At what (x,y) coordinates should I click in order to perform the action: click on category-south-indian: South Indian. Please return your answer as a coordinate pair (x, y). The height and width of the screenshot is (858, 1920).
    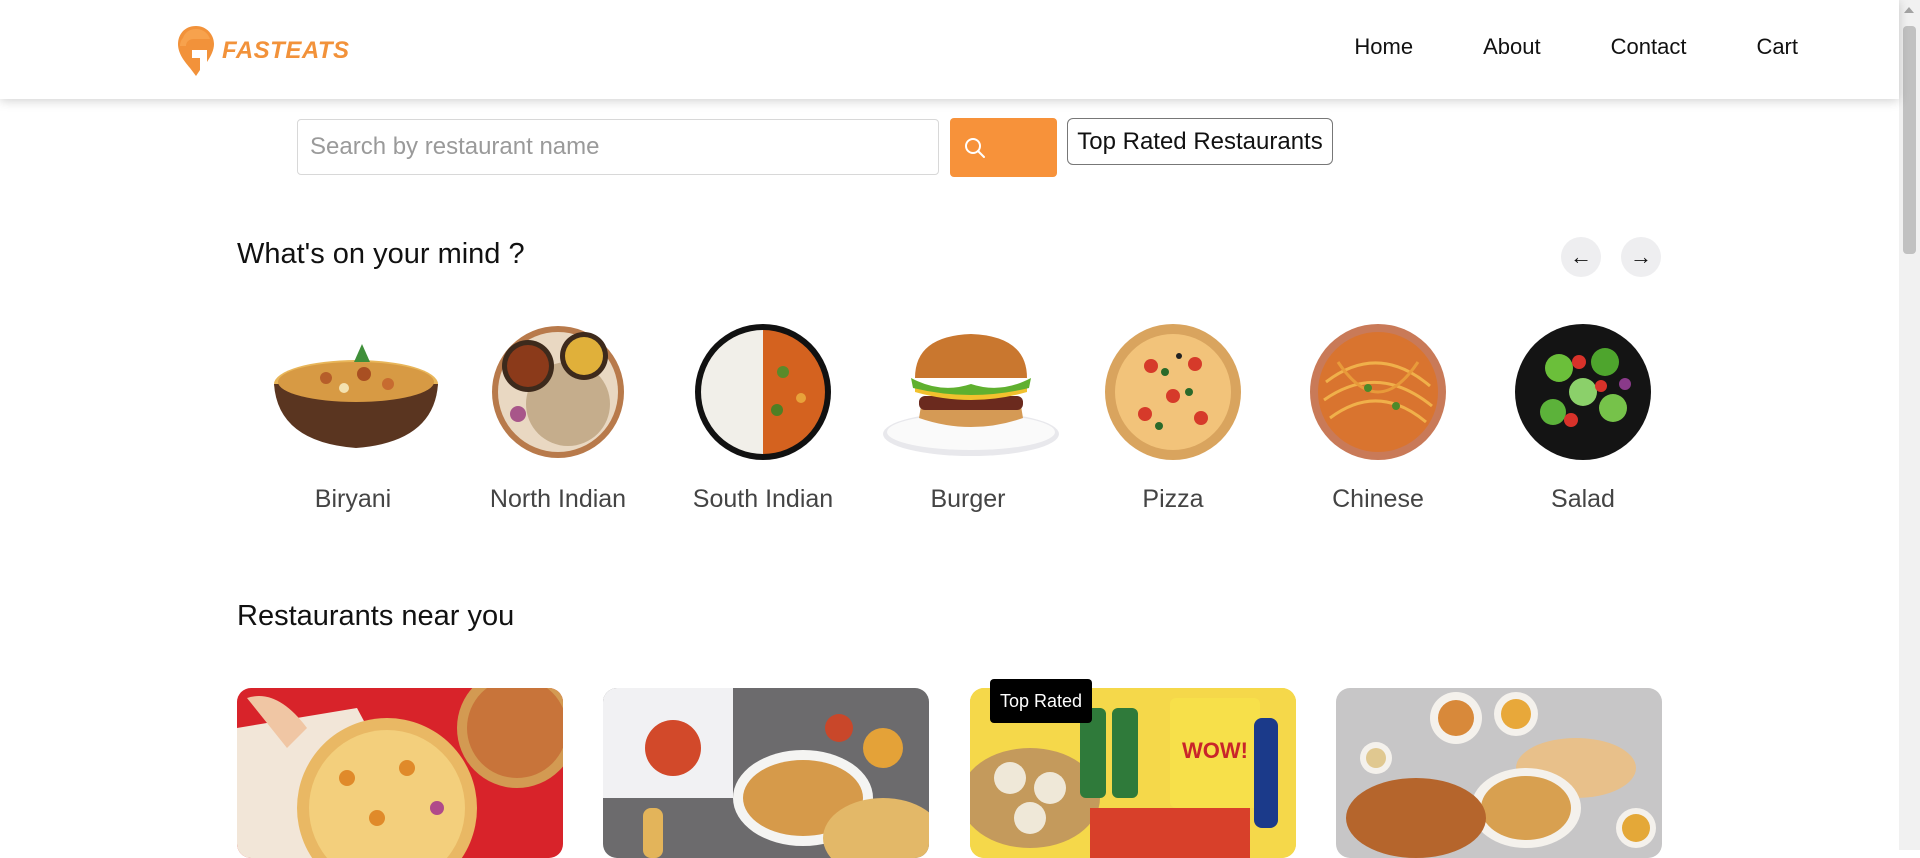
    Looking at the image, I should click on (763, 418).